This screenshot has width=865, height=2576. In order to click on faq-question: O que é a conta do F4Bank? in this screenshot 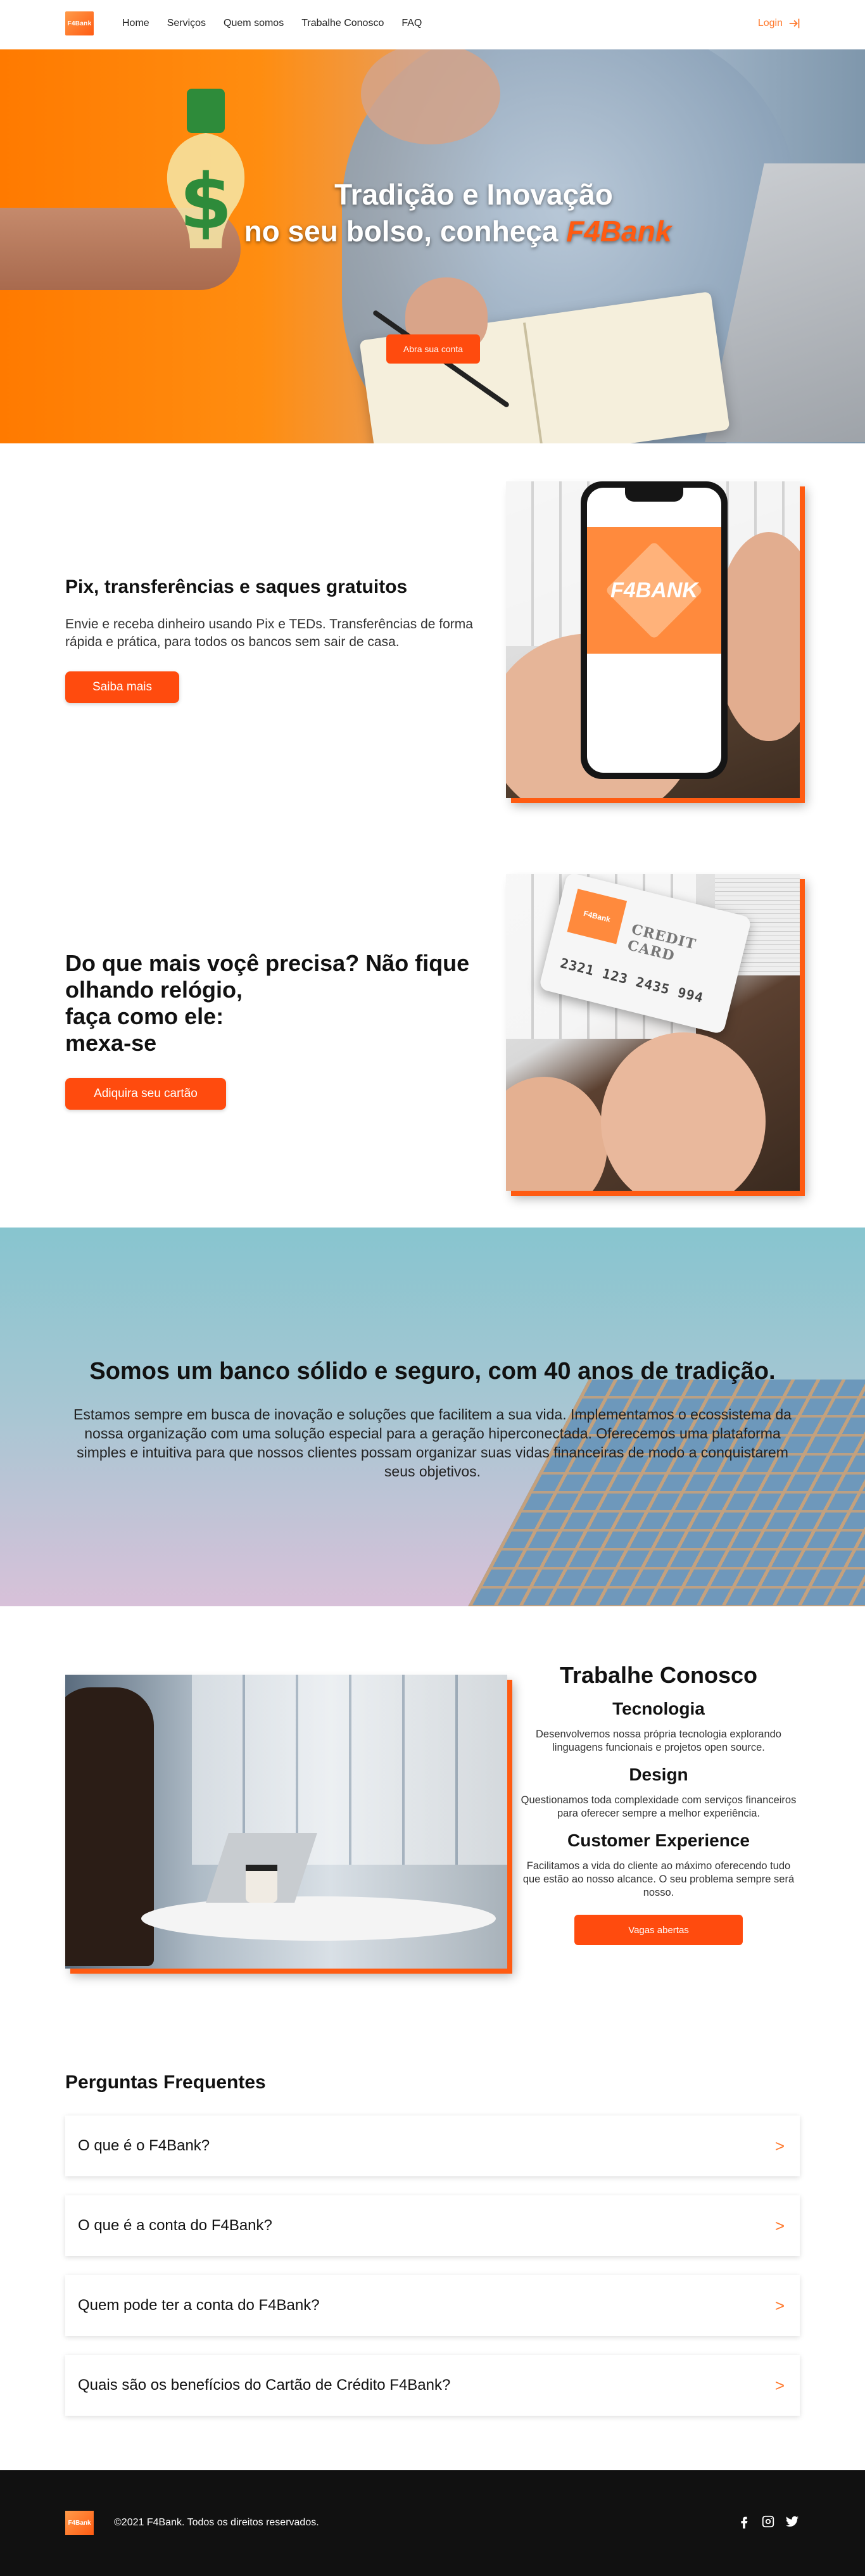, I will do `click(175, 2225)`.